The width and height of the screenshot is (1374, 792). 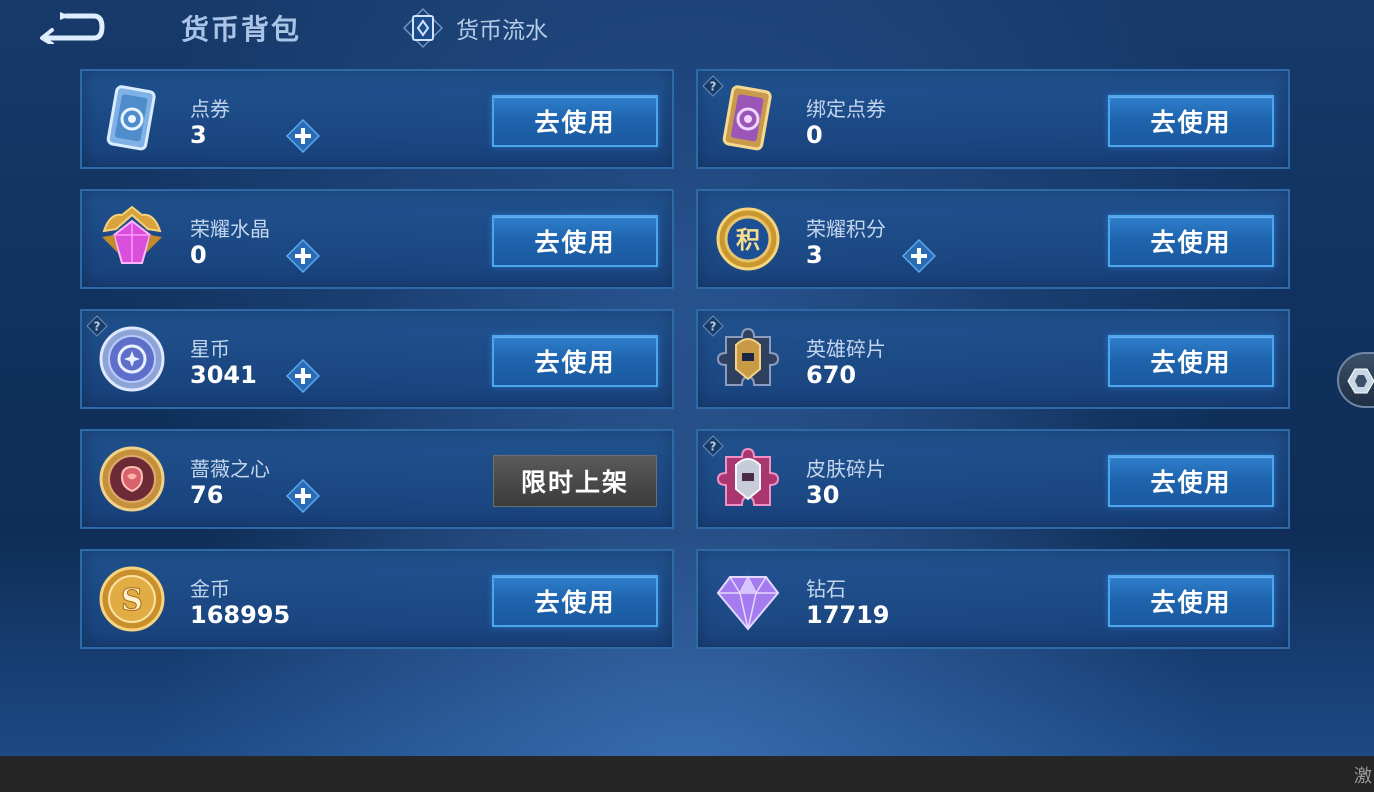 What do you see at coordinates (210, 109) in the screenshot?
I see `currency-name: 点券` at bounding box center [210, 109].